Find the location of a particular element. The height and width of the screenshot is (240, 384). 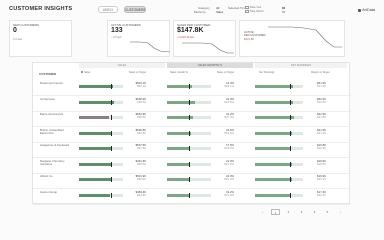

kpi-sparkline is located at coordinates (208, 48).